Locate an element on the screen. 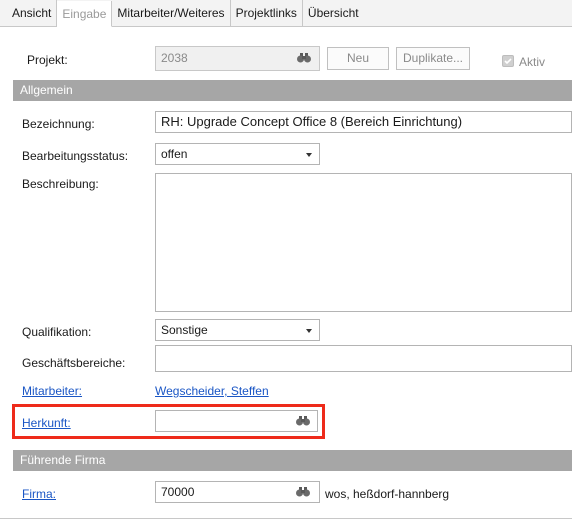  project-number-field: 2038 is located at coordinates (237, 58).